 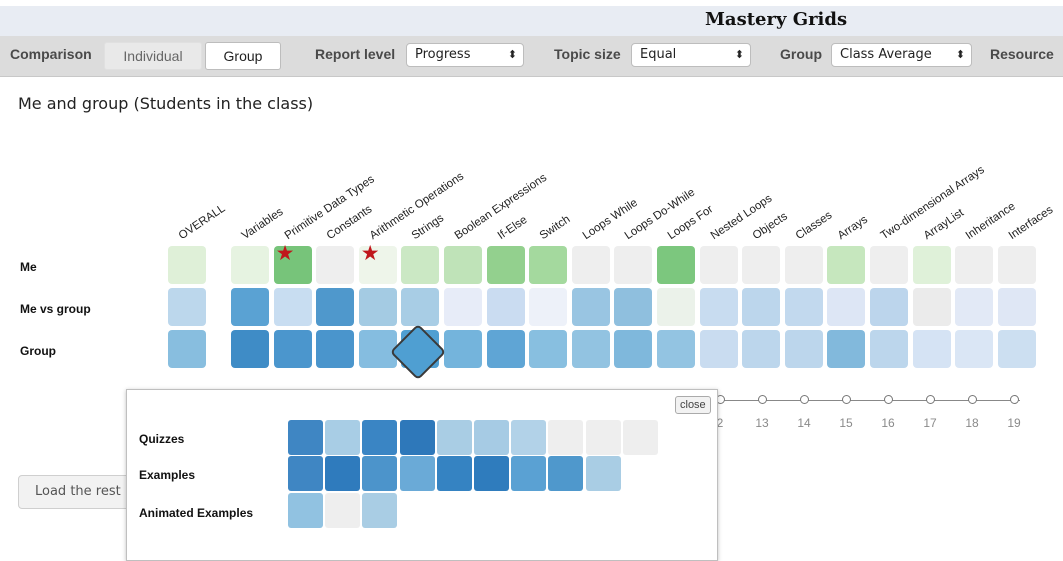 What do you see at coordinates (901, 55) in the screenshot?
I see `group-select: Class Average ⬍` at bounding box center [901, 55].